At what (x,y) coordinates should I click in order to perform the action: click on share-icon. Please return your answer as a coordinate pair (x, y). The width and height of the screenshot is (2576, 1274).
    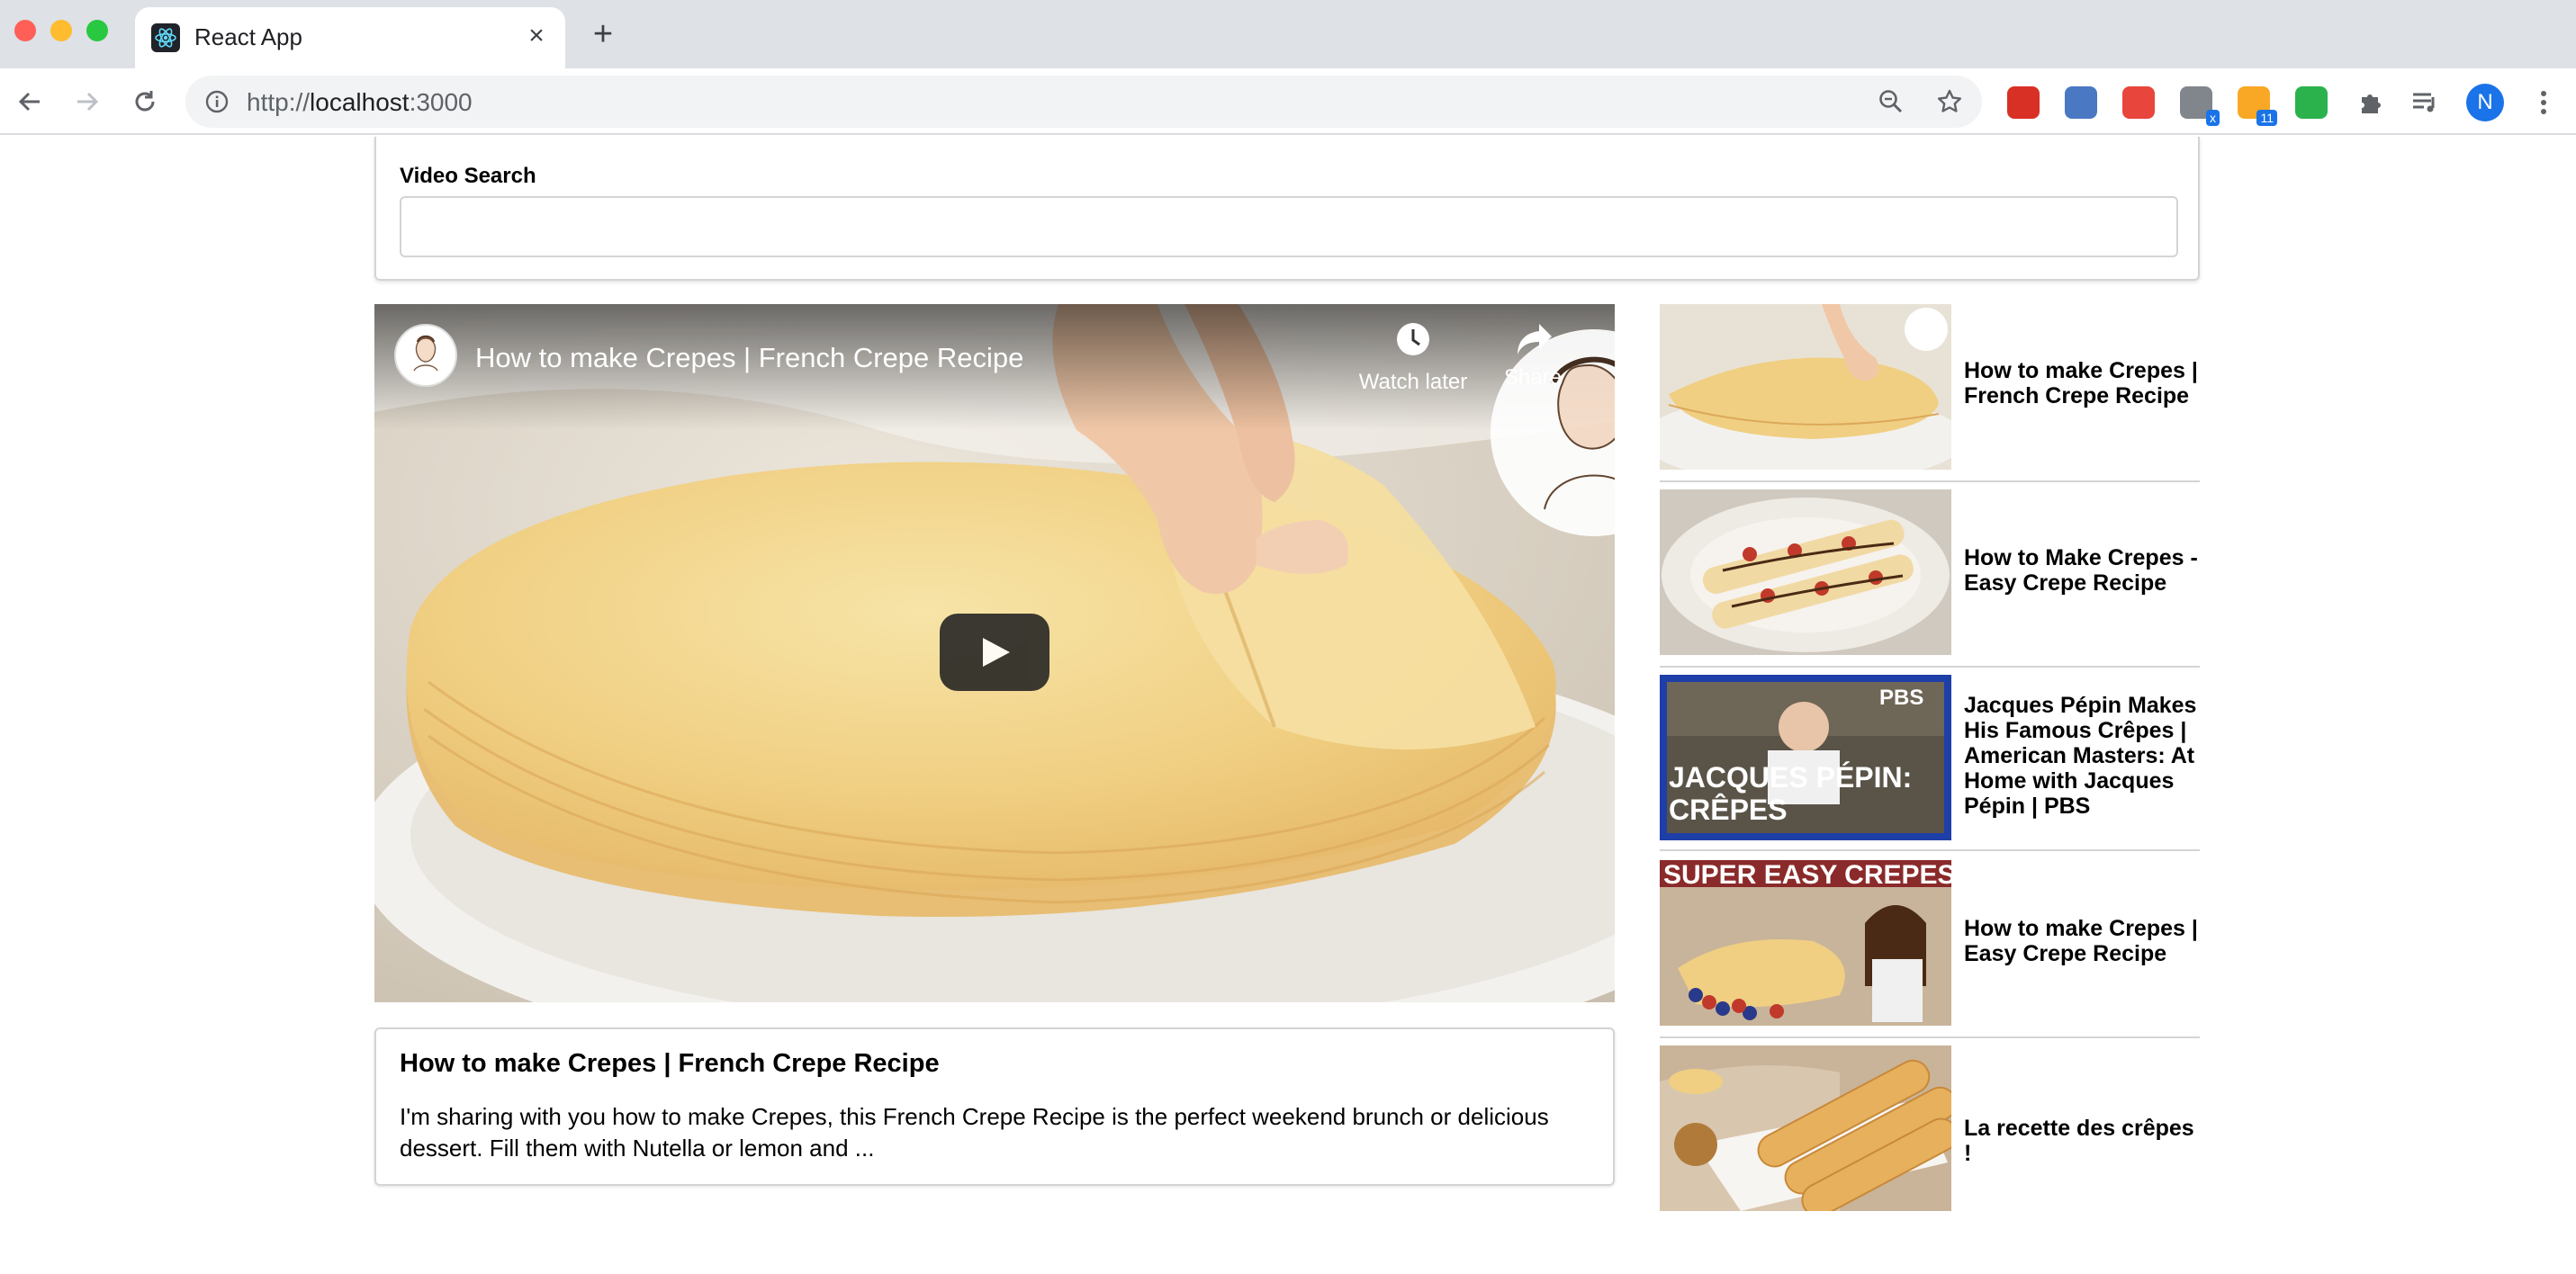
    Looking at the image, I should click on (1535, 339).